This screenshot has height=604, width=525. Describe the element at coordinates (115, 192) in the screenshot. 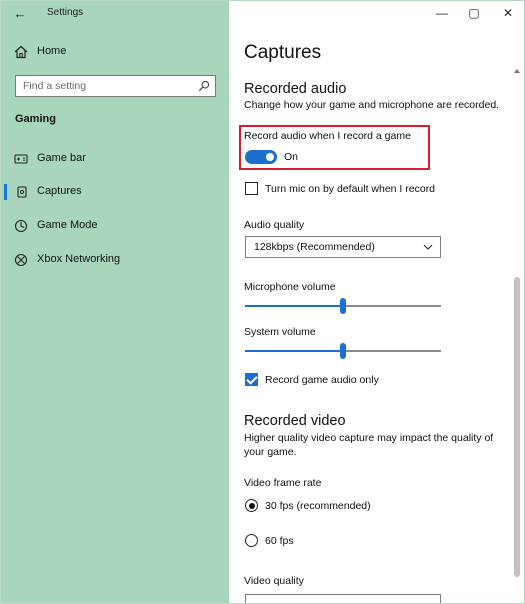

I see `sidebar-item-captures: Captures` at that location.